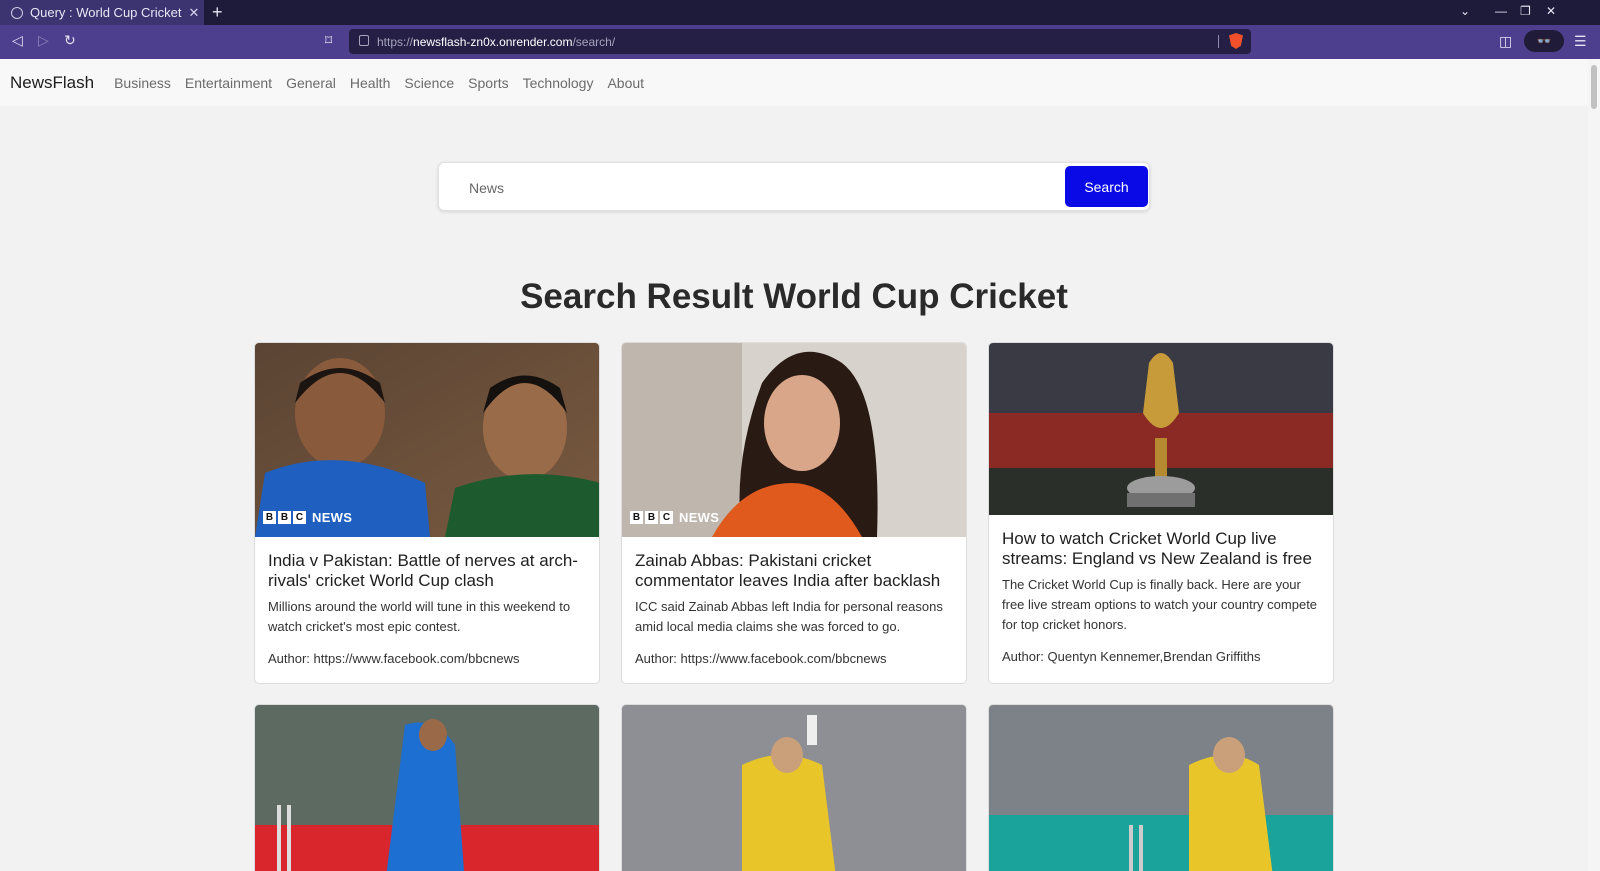 Image resolution: width=1600 pixels, height=871 pixels. What do you see at coordinates (1594, 87) in the screenshot?
I see `scrollbar-thumb` at bounding box center [1594, 87].